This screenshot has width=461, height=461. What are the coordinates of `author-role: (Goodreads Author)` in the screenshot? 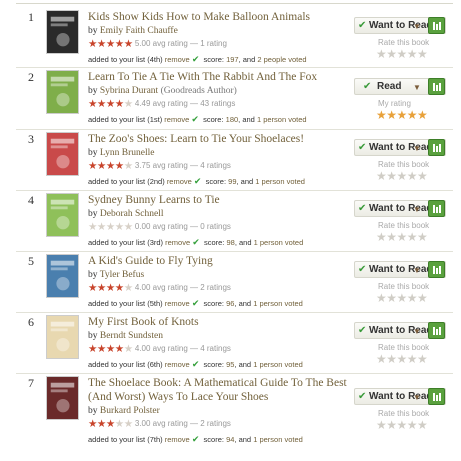 It's located at (198, 91).